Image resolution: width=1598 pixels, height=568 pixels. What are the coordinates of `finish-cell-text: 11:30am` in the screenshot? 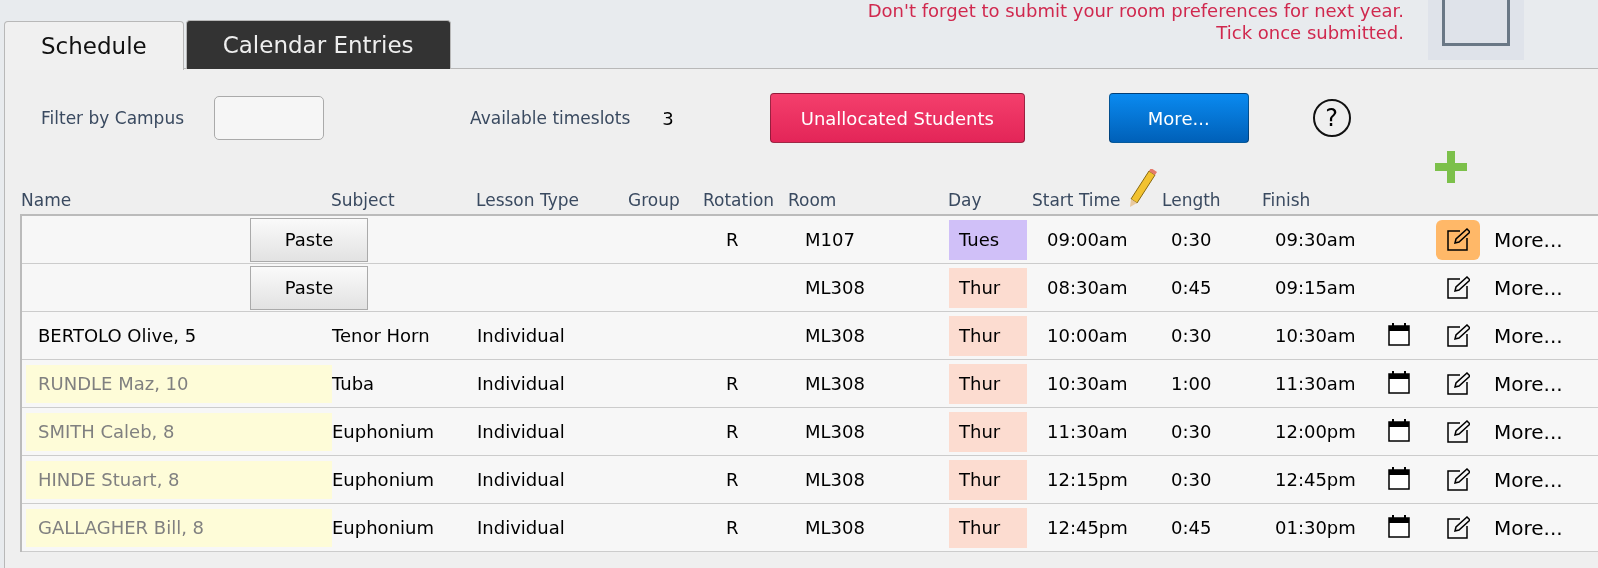 It's located at (1315, 383).